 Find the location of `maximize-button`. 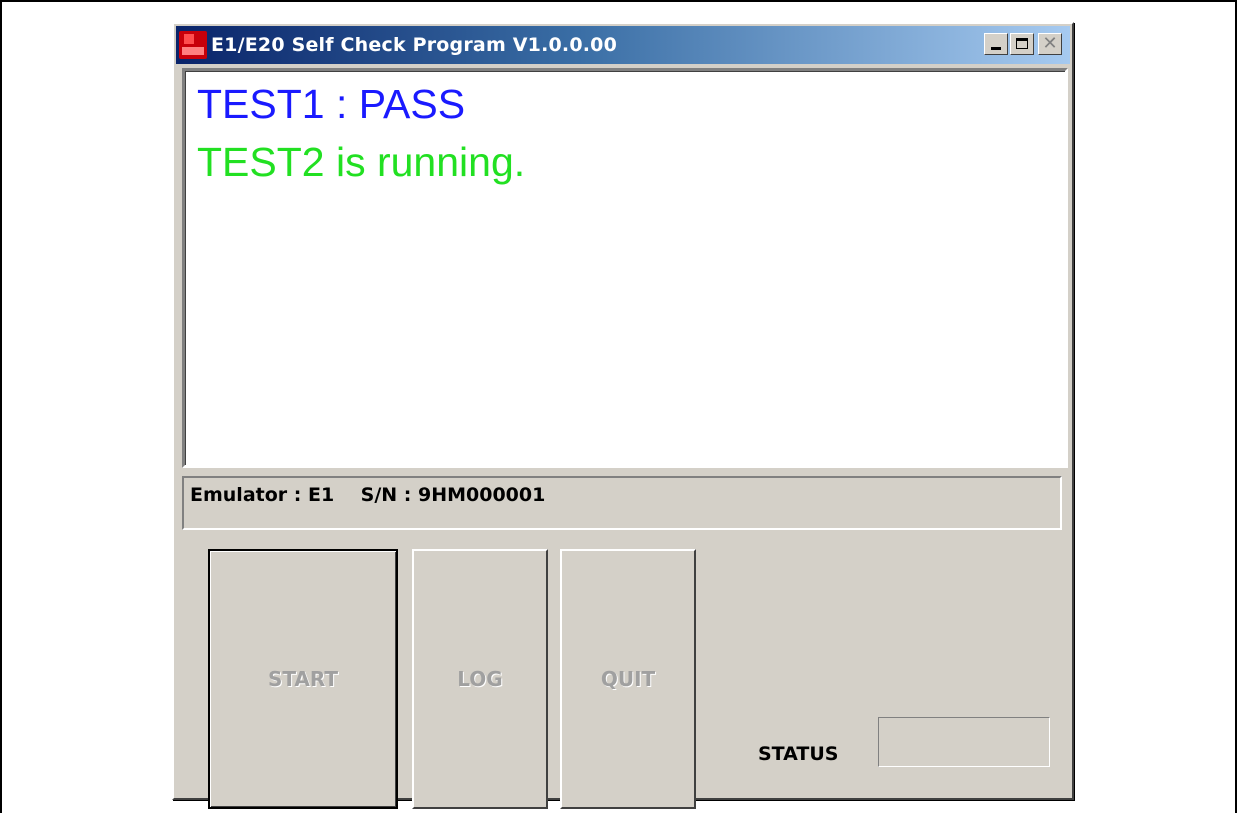

maximize-button is located at coordinates (1022, 44).